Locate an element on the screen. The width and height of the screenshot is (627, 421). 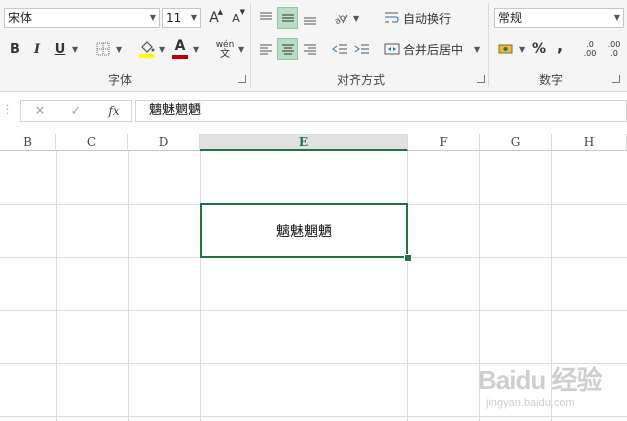
align-top-button is located at coordinates (266, 18).